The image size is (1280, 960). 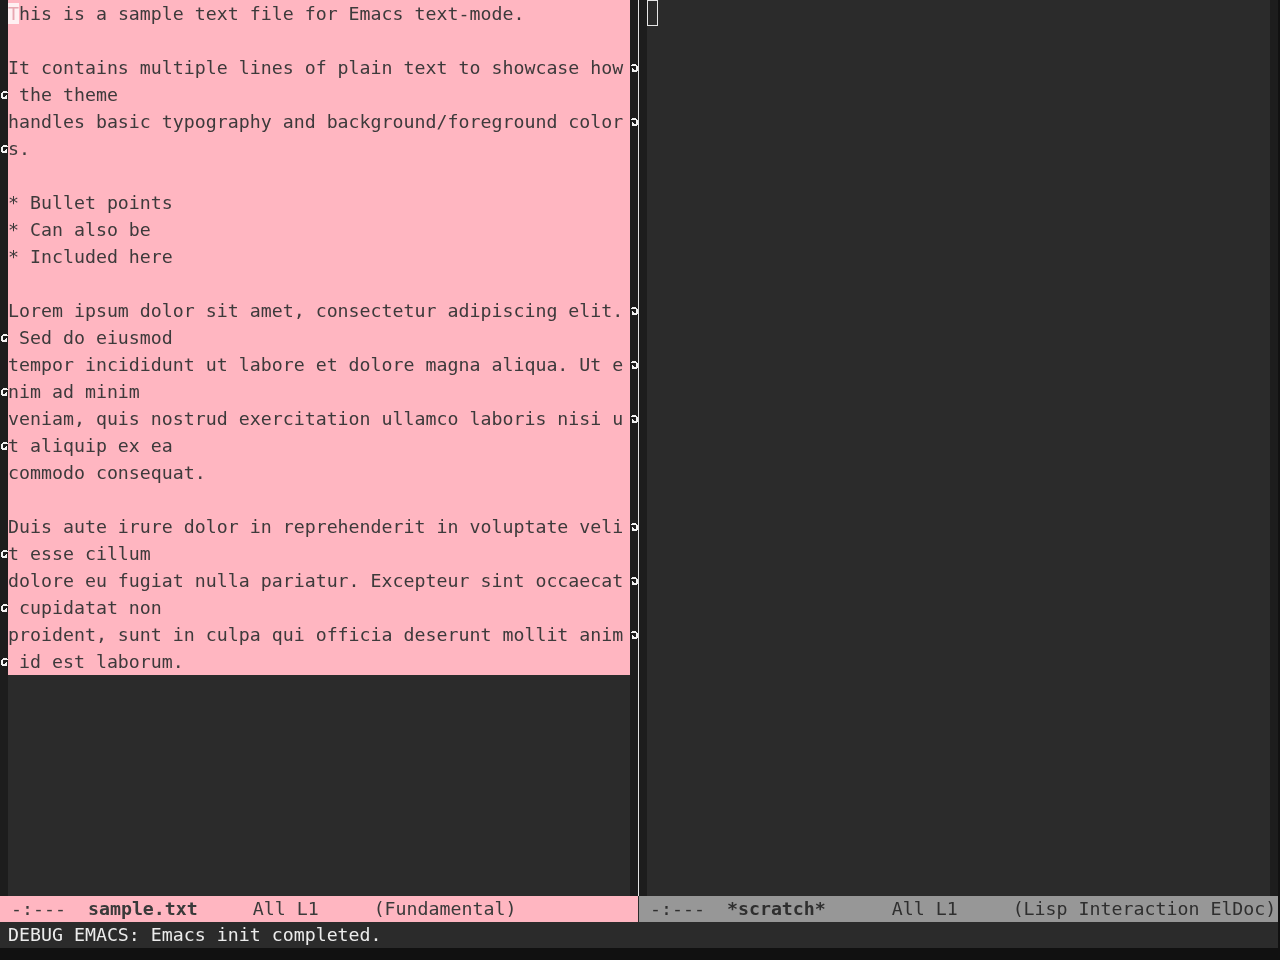 I want to click on buffer-name: sample.txt, so click(x=142, y=909).